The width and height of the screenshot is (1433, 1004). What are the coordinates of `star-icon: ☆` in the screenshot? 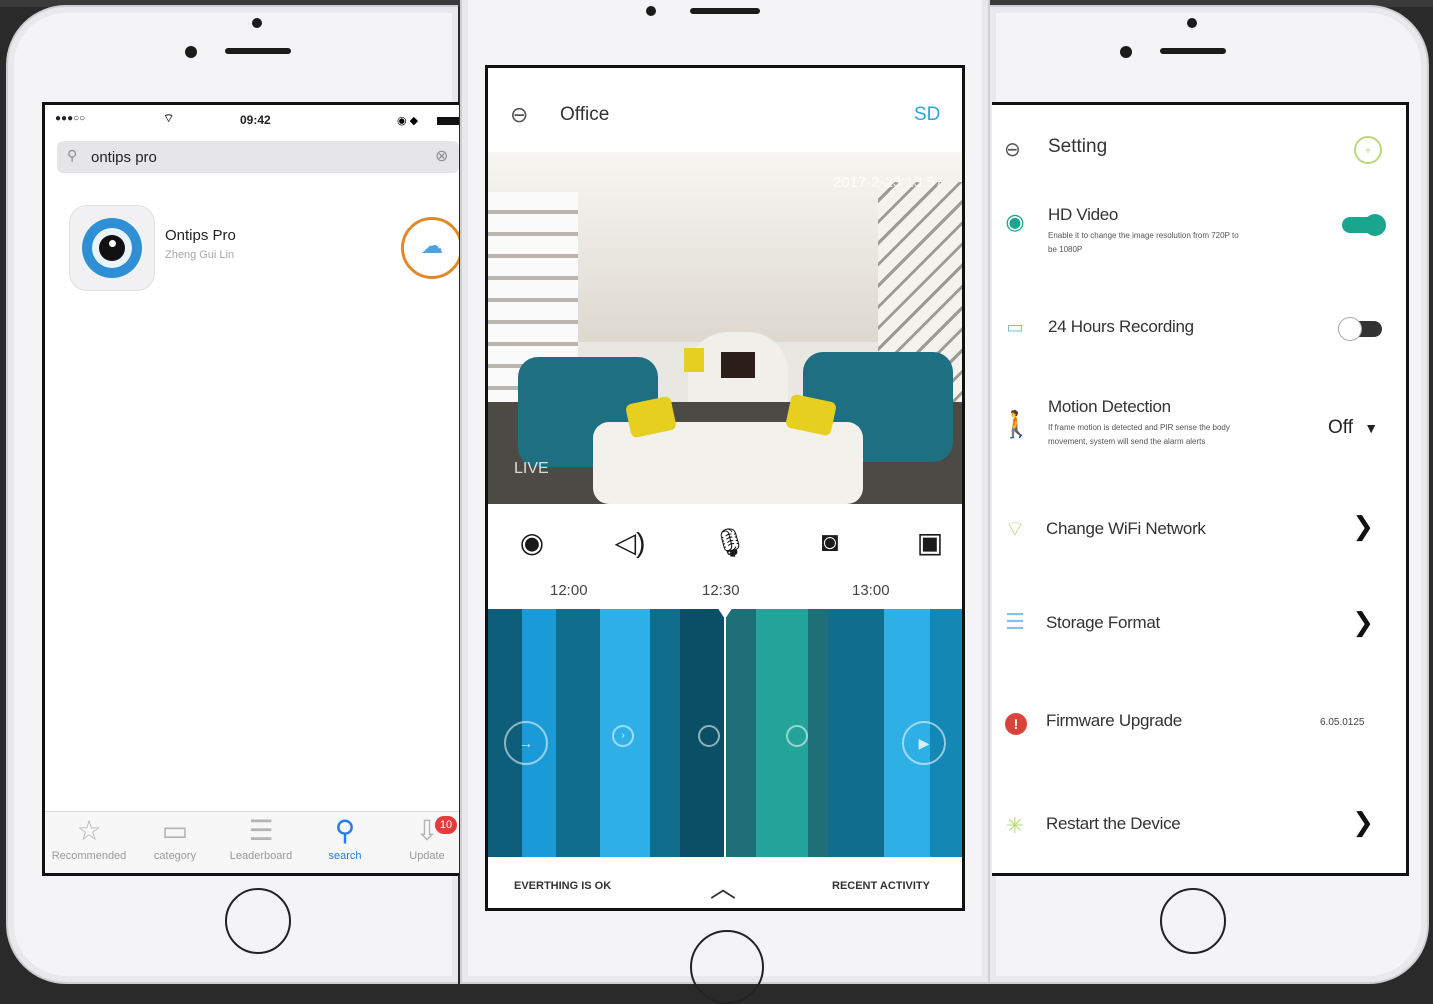 It's located at (89, 830).